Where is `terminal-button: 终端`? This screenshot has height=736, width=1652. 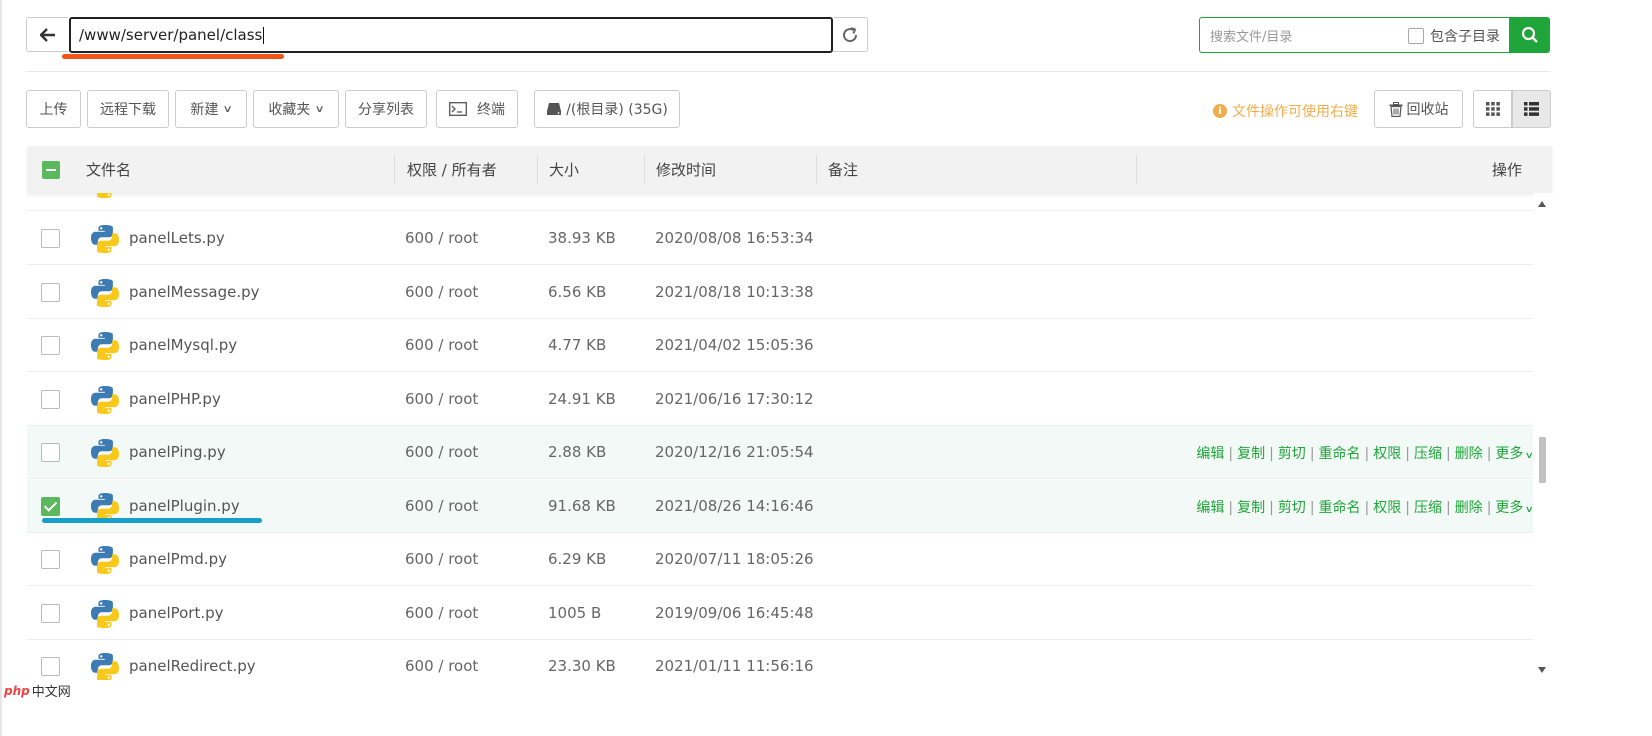
terminal-button: 终端 is located at coordinates (477, 109).